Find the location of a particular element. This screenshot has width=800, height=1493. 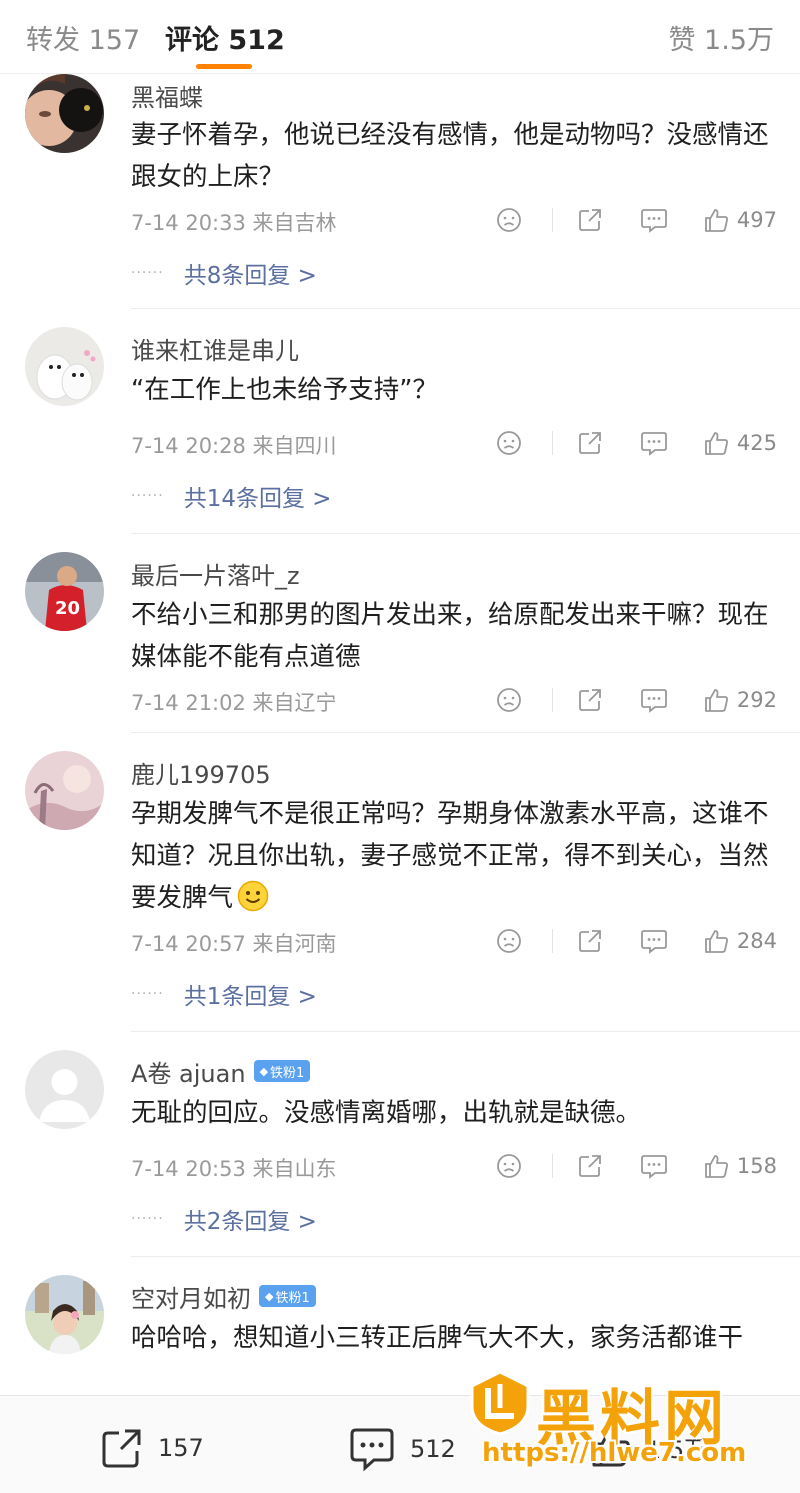

username: 最后一片落叶_z is located at coordinates (215, 573).